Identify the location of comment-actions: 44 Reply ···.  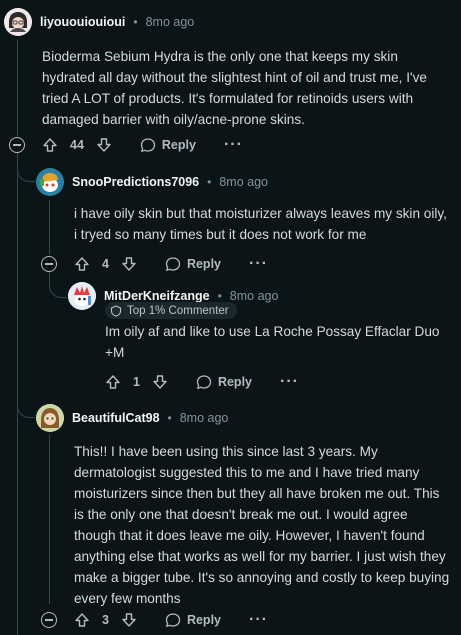
(142, 145).